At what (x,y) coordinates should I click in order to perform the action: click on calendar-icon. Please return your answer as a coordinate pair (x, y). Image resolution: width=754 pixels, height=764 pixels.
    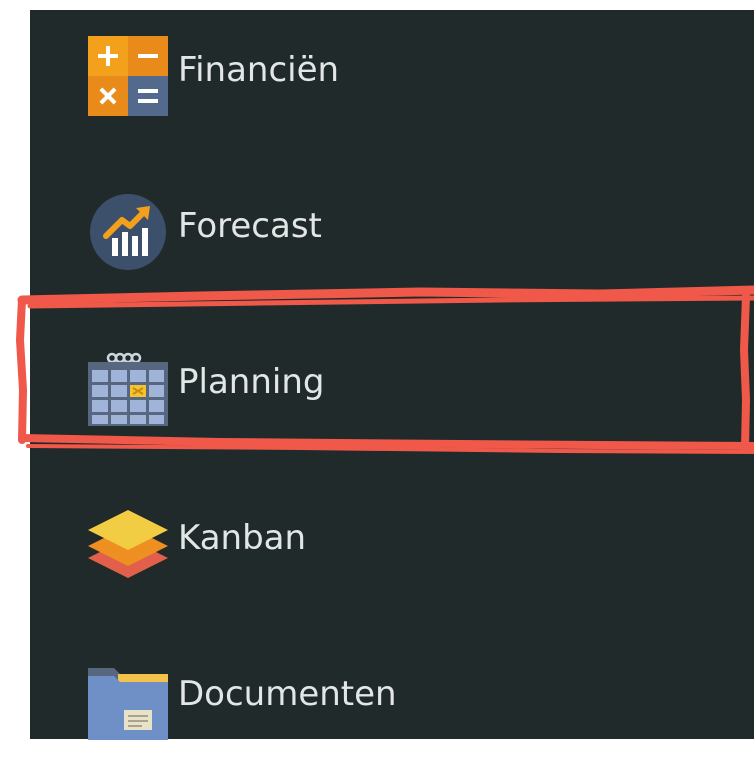
    Looking at the image, I should click on (128, 388).